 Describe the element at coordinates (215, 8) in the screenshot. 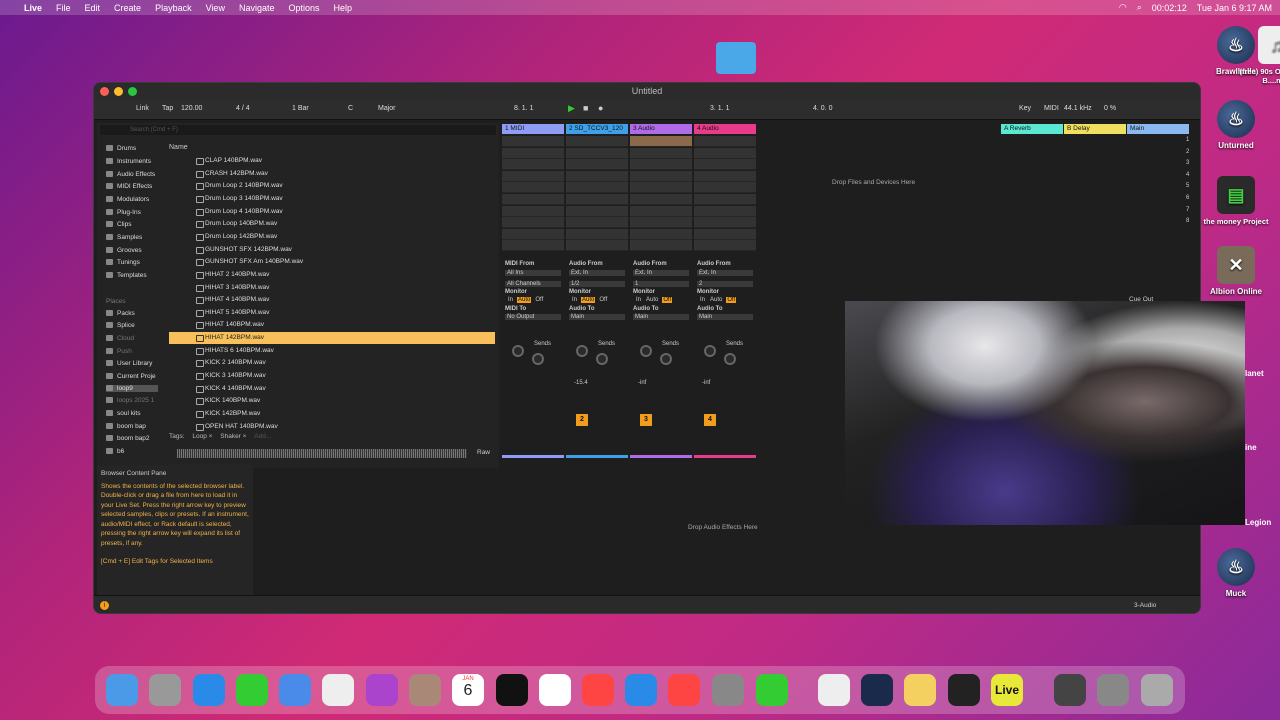

I see `menu-view: View` at that location.